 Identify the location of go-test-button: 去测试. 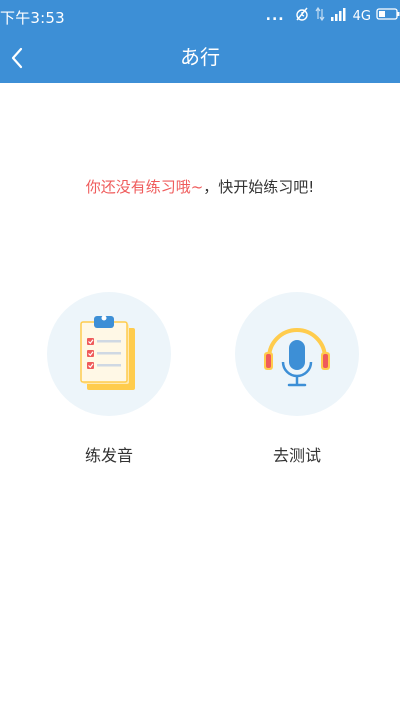
(297, 379).